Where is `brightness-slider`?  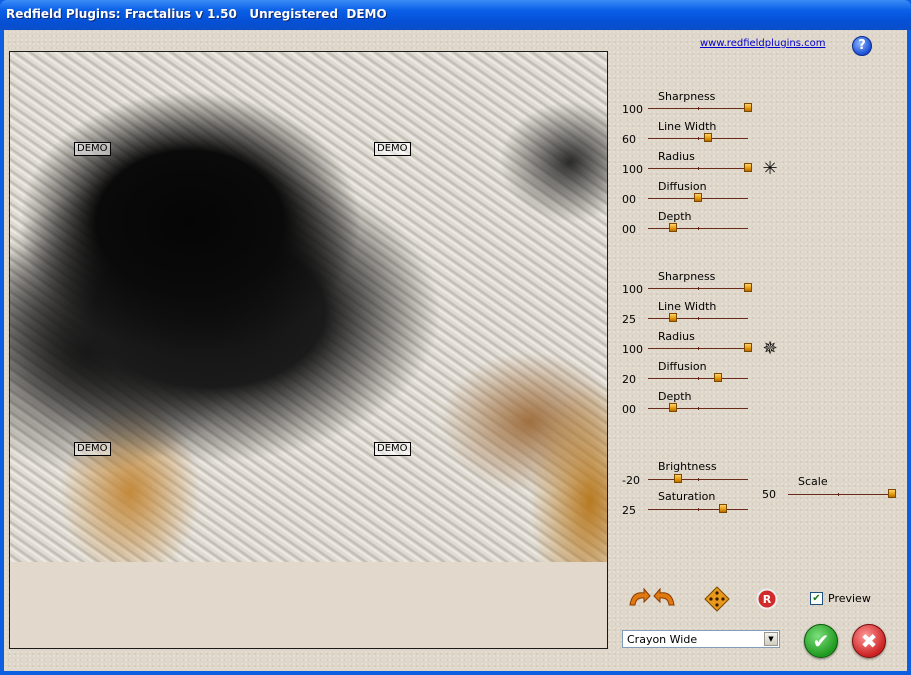 brightness-slider is located at coordinates (698, 478).